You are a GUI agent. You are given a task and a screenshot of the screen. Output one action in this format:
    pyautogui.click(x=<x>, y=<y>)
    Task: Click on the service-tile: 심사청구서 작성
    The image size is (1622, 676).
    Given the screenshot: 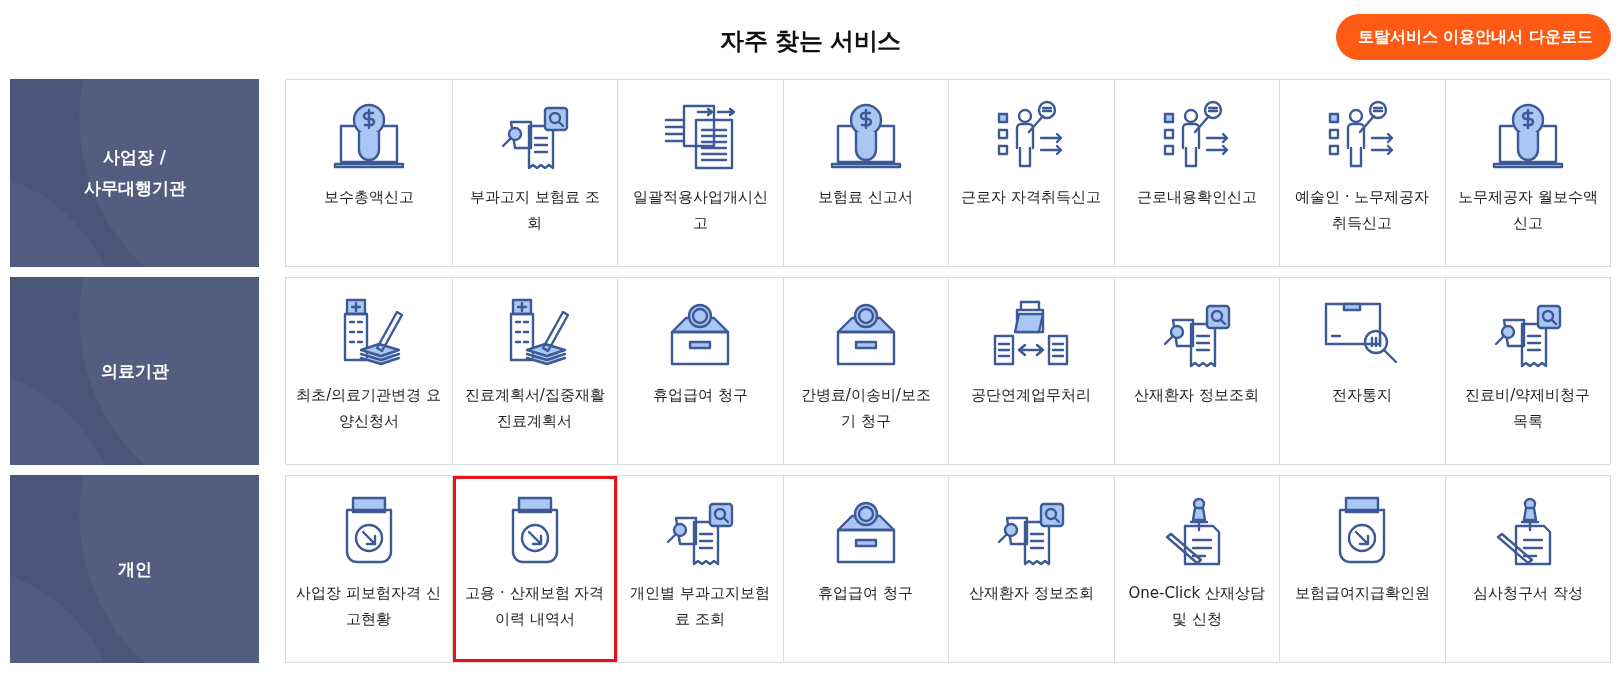 What is the action you would take?
    pyautogui.click(x=1527, y=569)
    